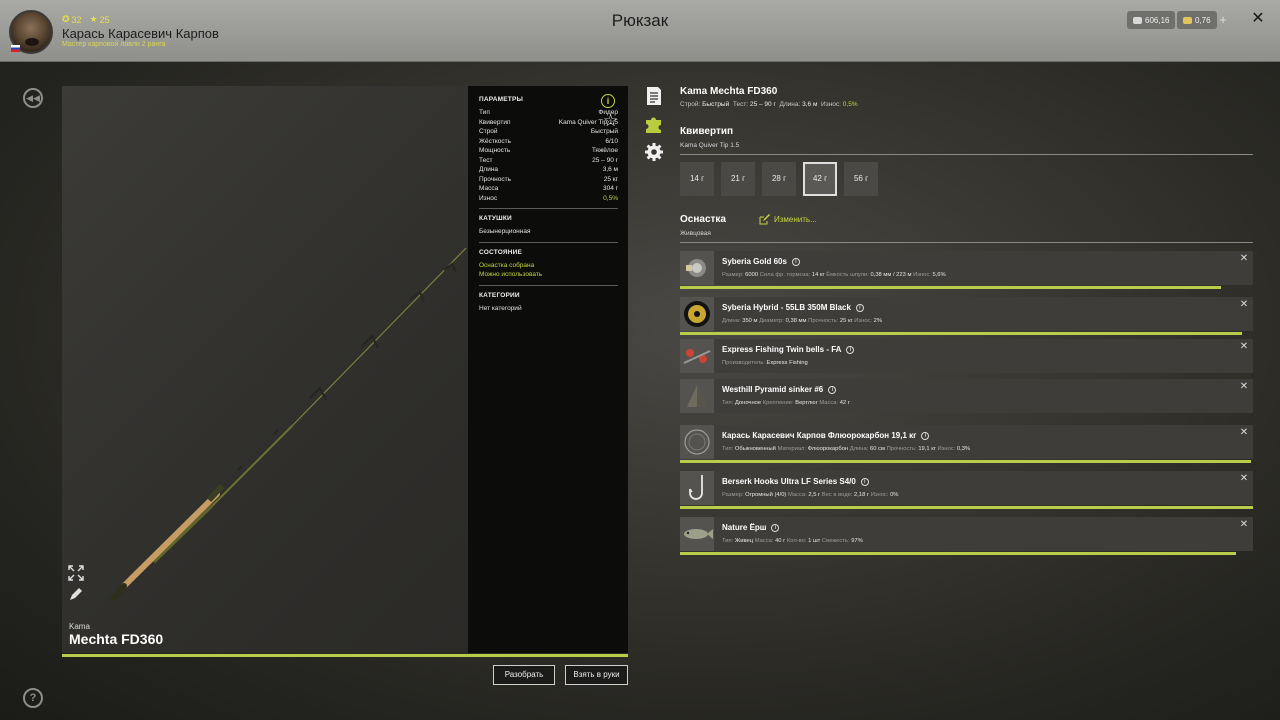 This screenshot has height=720, width=1280. Describe the element at coordinates (548, 199) in the screenshot. I see `param-row: Износ 0,5%` at that location.